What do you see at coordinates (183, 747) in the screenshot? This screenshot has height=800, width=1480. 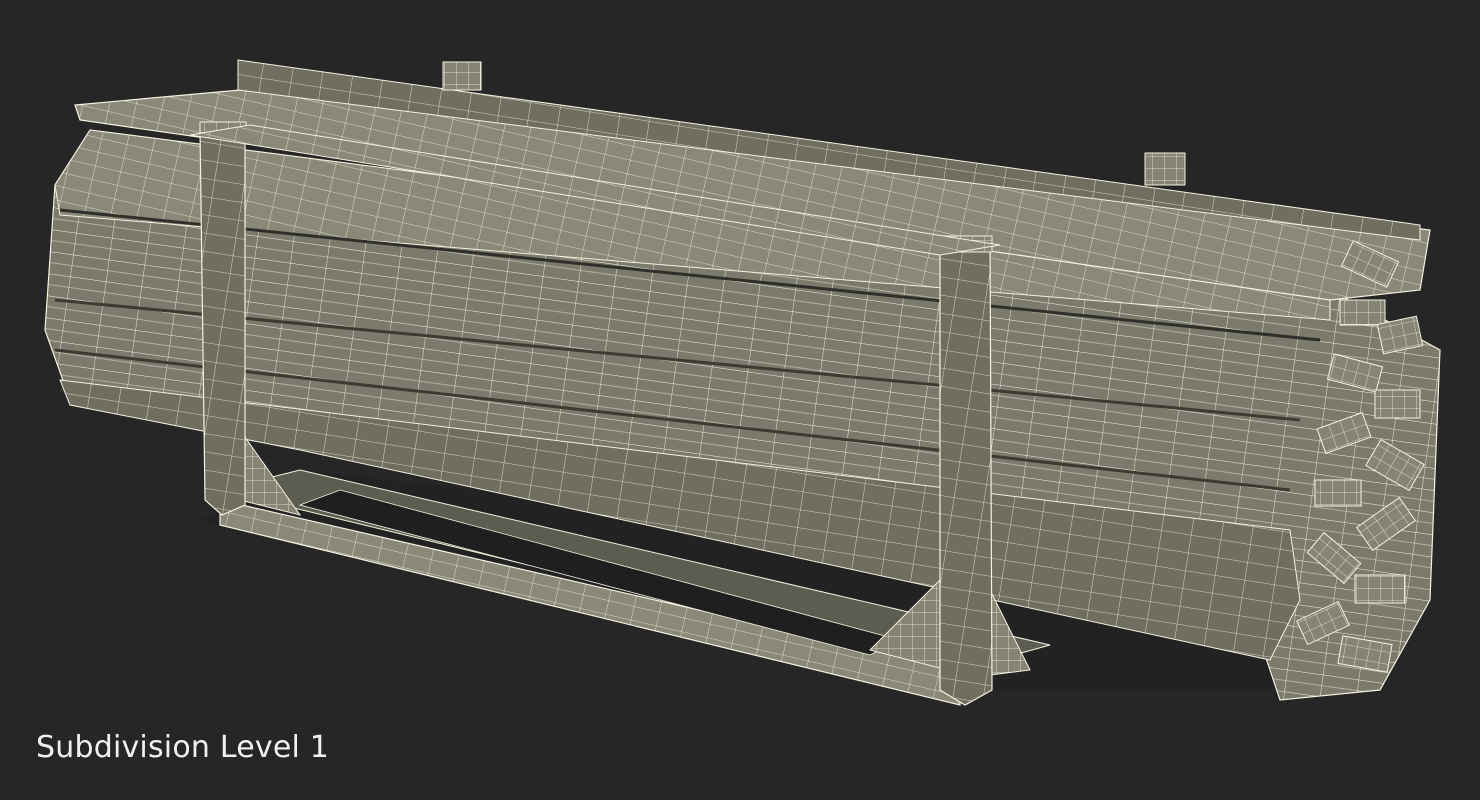 I see `subdivision-level-label: Subdivision Level 1` at bounding box center [183, 747].